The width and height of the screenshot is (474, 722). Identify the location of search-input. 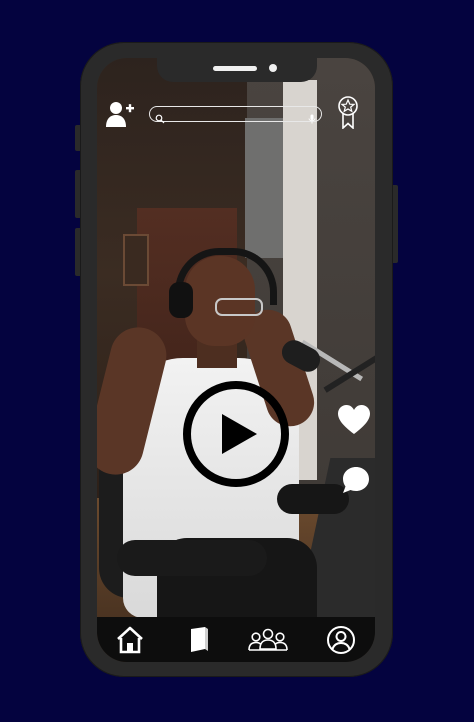
(233, 114).